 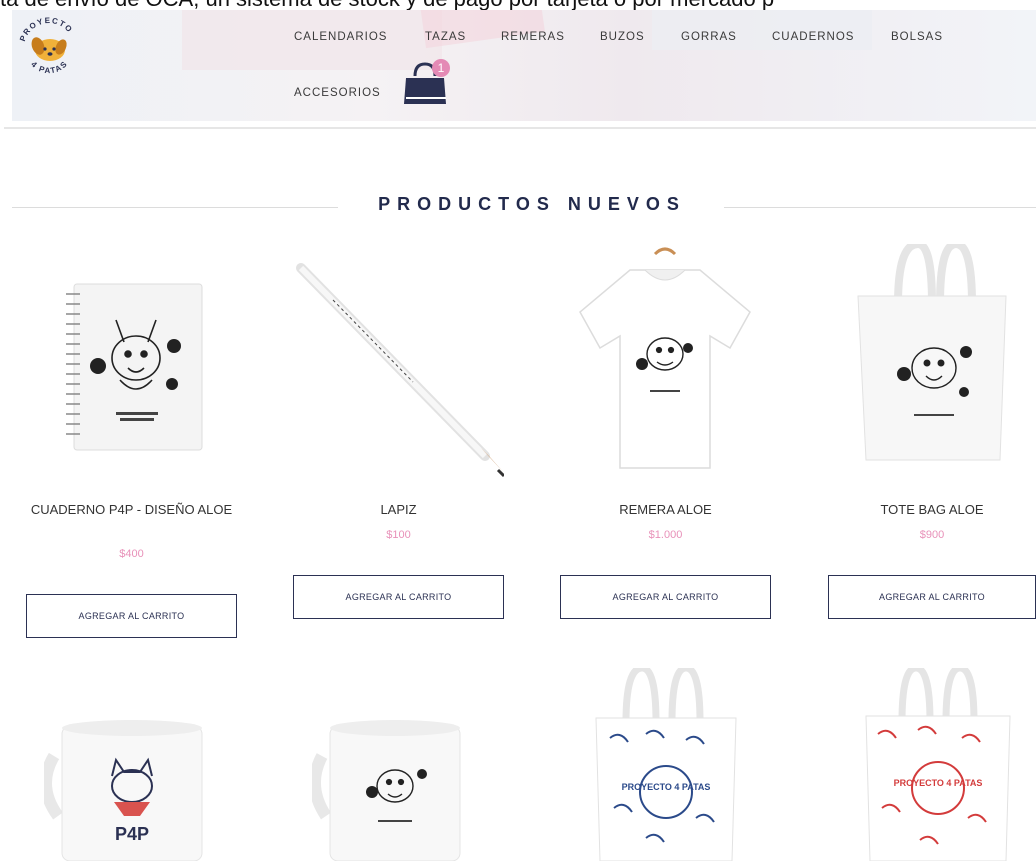 I want to click on svg-text: 4 PATAS, so click(x=49, y=67).